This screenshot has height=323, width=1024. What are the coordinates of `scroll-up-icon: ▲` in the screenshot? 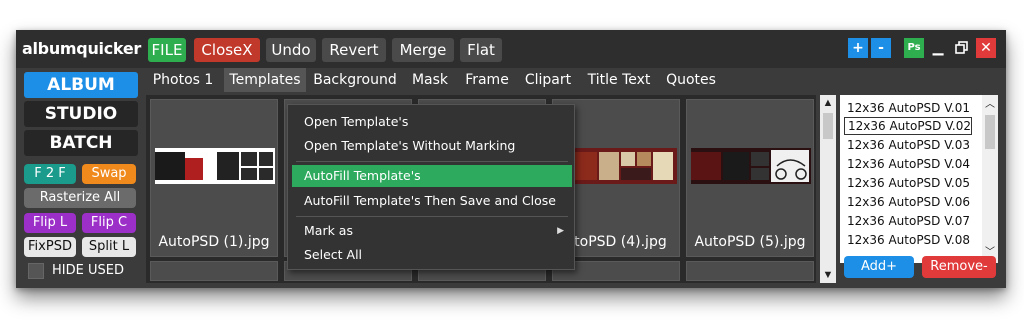 It's located at (828, 103).